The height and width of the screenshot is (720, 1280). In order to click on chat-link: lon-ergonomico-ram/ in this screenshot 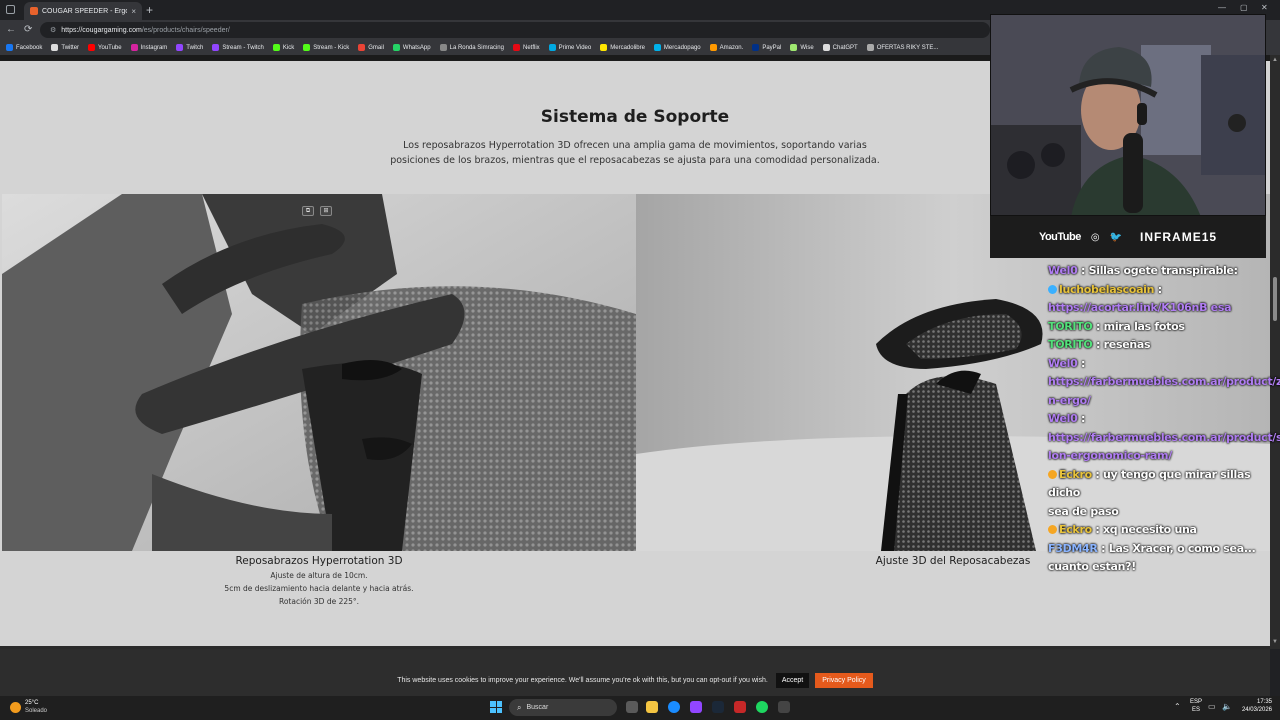, I will do `click(1110, 455)`.